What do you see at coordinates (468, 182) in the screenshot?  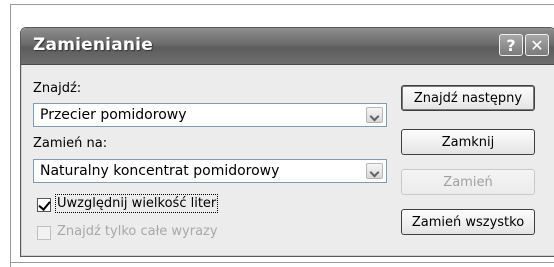 I see `replace-button: Zamień` at bounding box center [468, 182].